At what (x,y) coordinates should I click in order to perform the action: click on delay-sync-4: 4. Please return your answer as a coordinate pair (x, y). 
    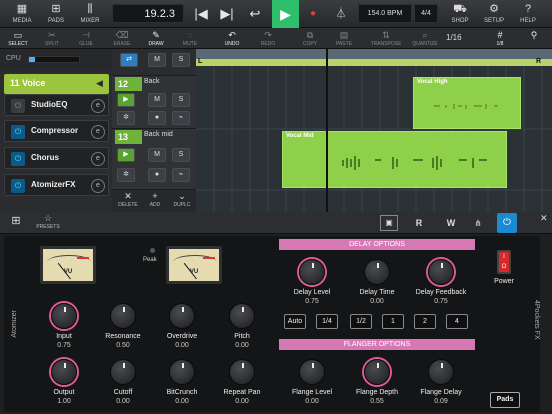
    Looking at the image, I should click on (457, 321).